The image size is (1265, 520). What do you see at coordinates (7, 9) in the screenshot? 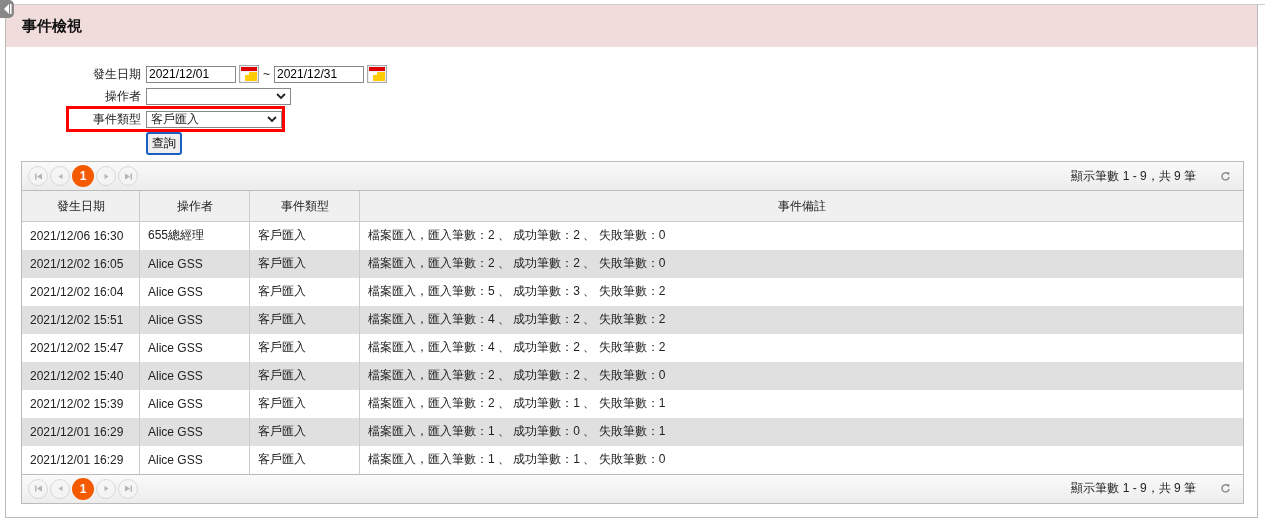
I see `collapse-tab-icon` at bounding box center [7, 9].